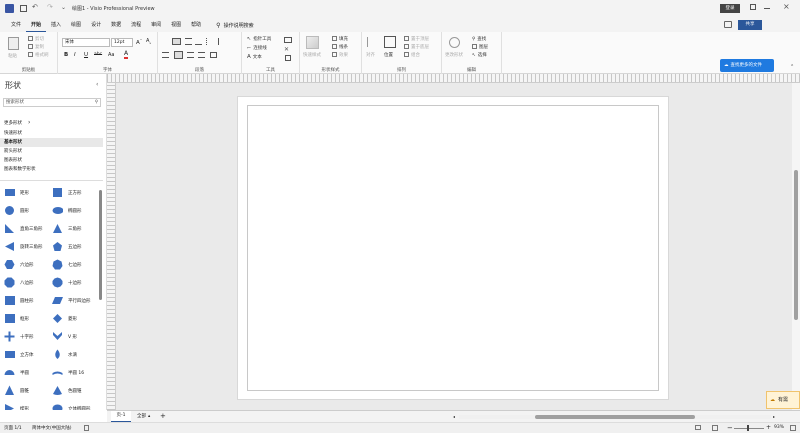  Describe the element at coordinates (13, 428) in the screenshot. I see `page-indicator: 页面 1/1` at that location.